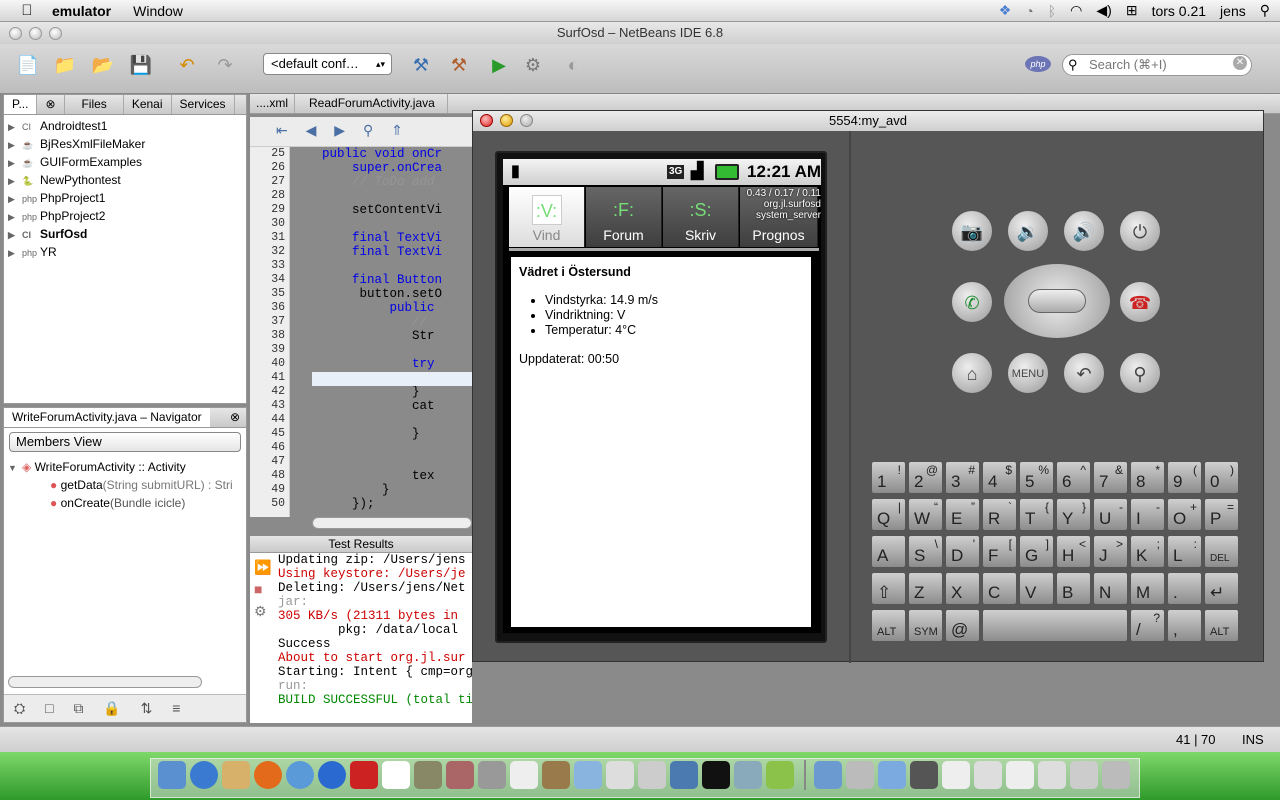 The height and width of the screenshot is (800, 1280). What do you see at coordinates (1073, 551) in the screenshot?
I see `keyboard-key: H <` at bounding box center [1073, 551].